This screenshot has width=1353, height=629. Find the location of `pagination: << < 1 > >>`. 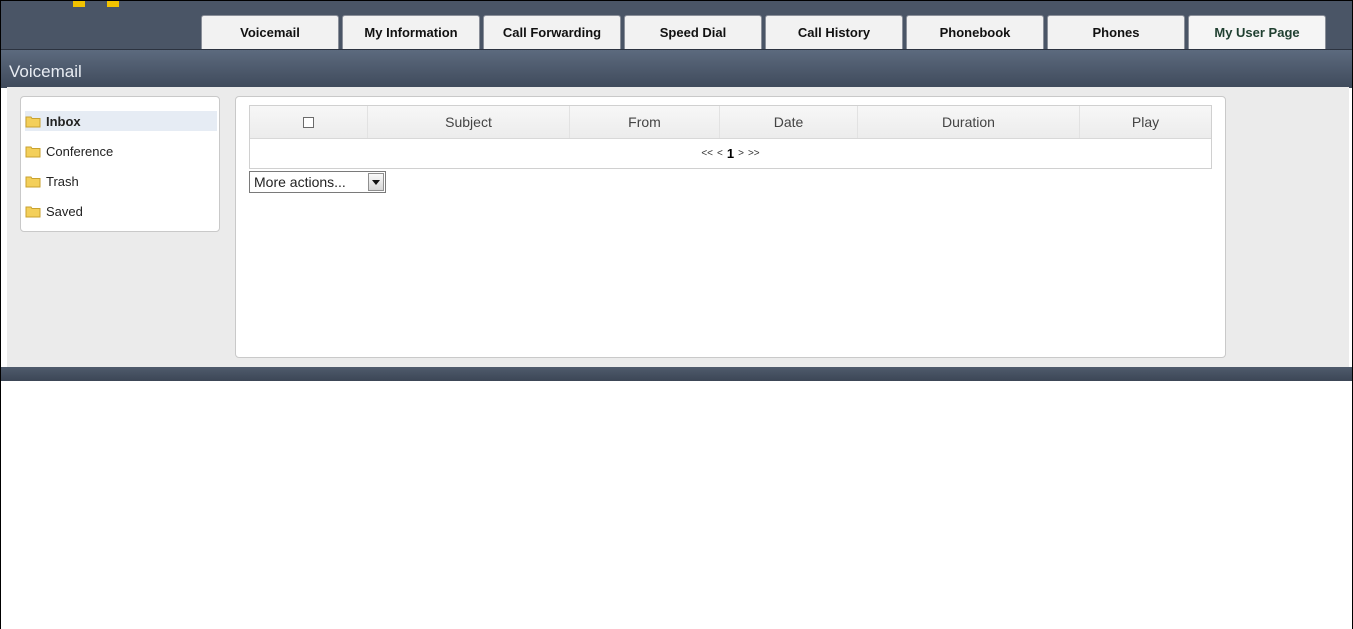

pagination: << < 1 > >> is located at coordinates (730, 153).